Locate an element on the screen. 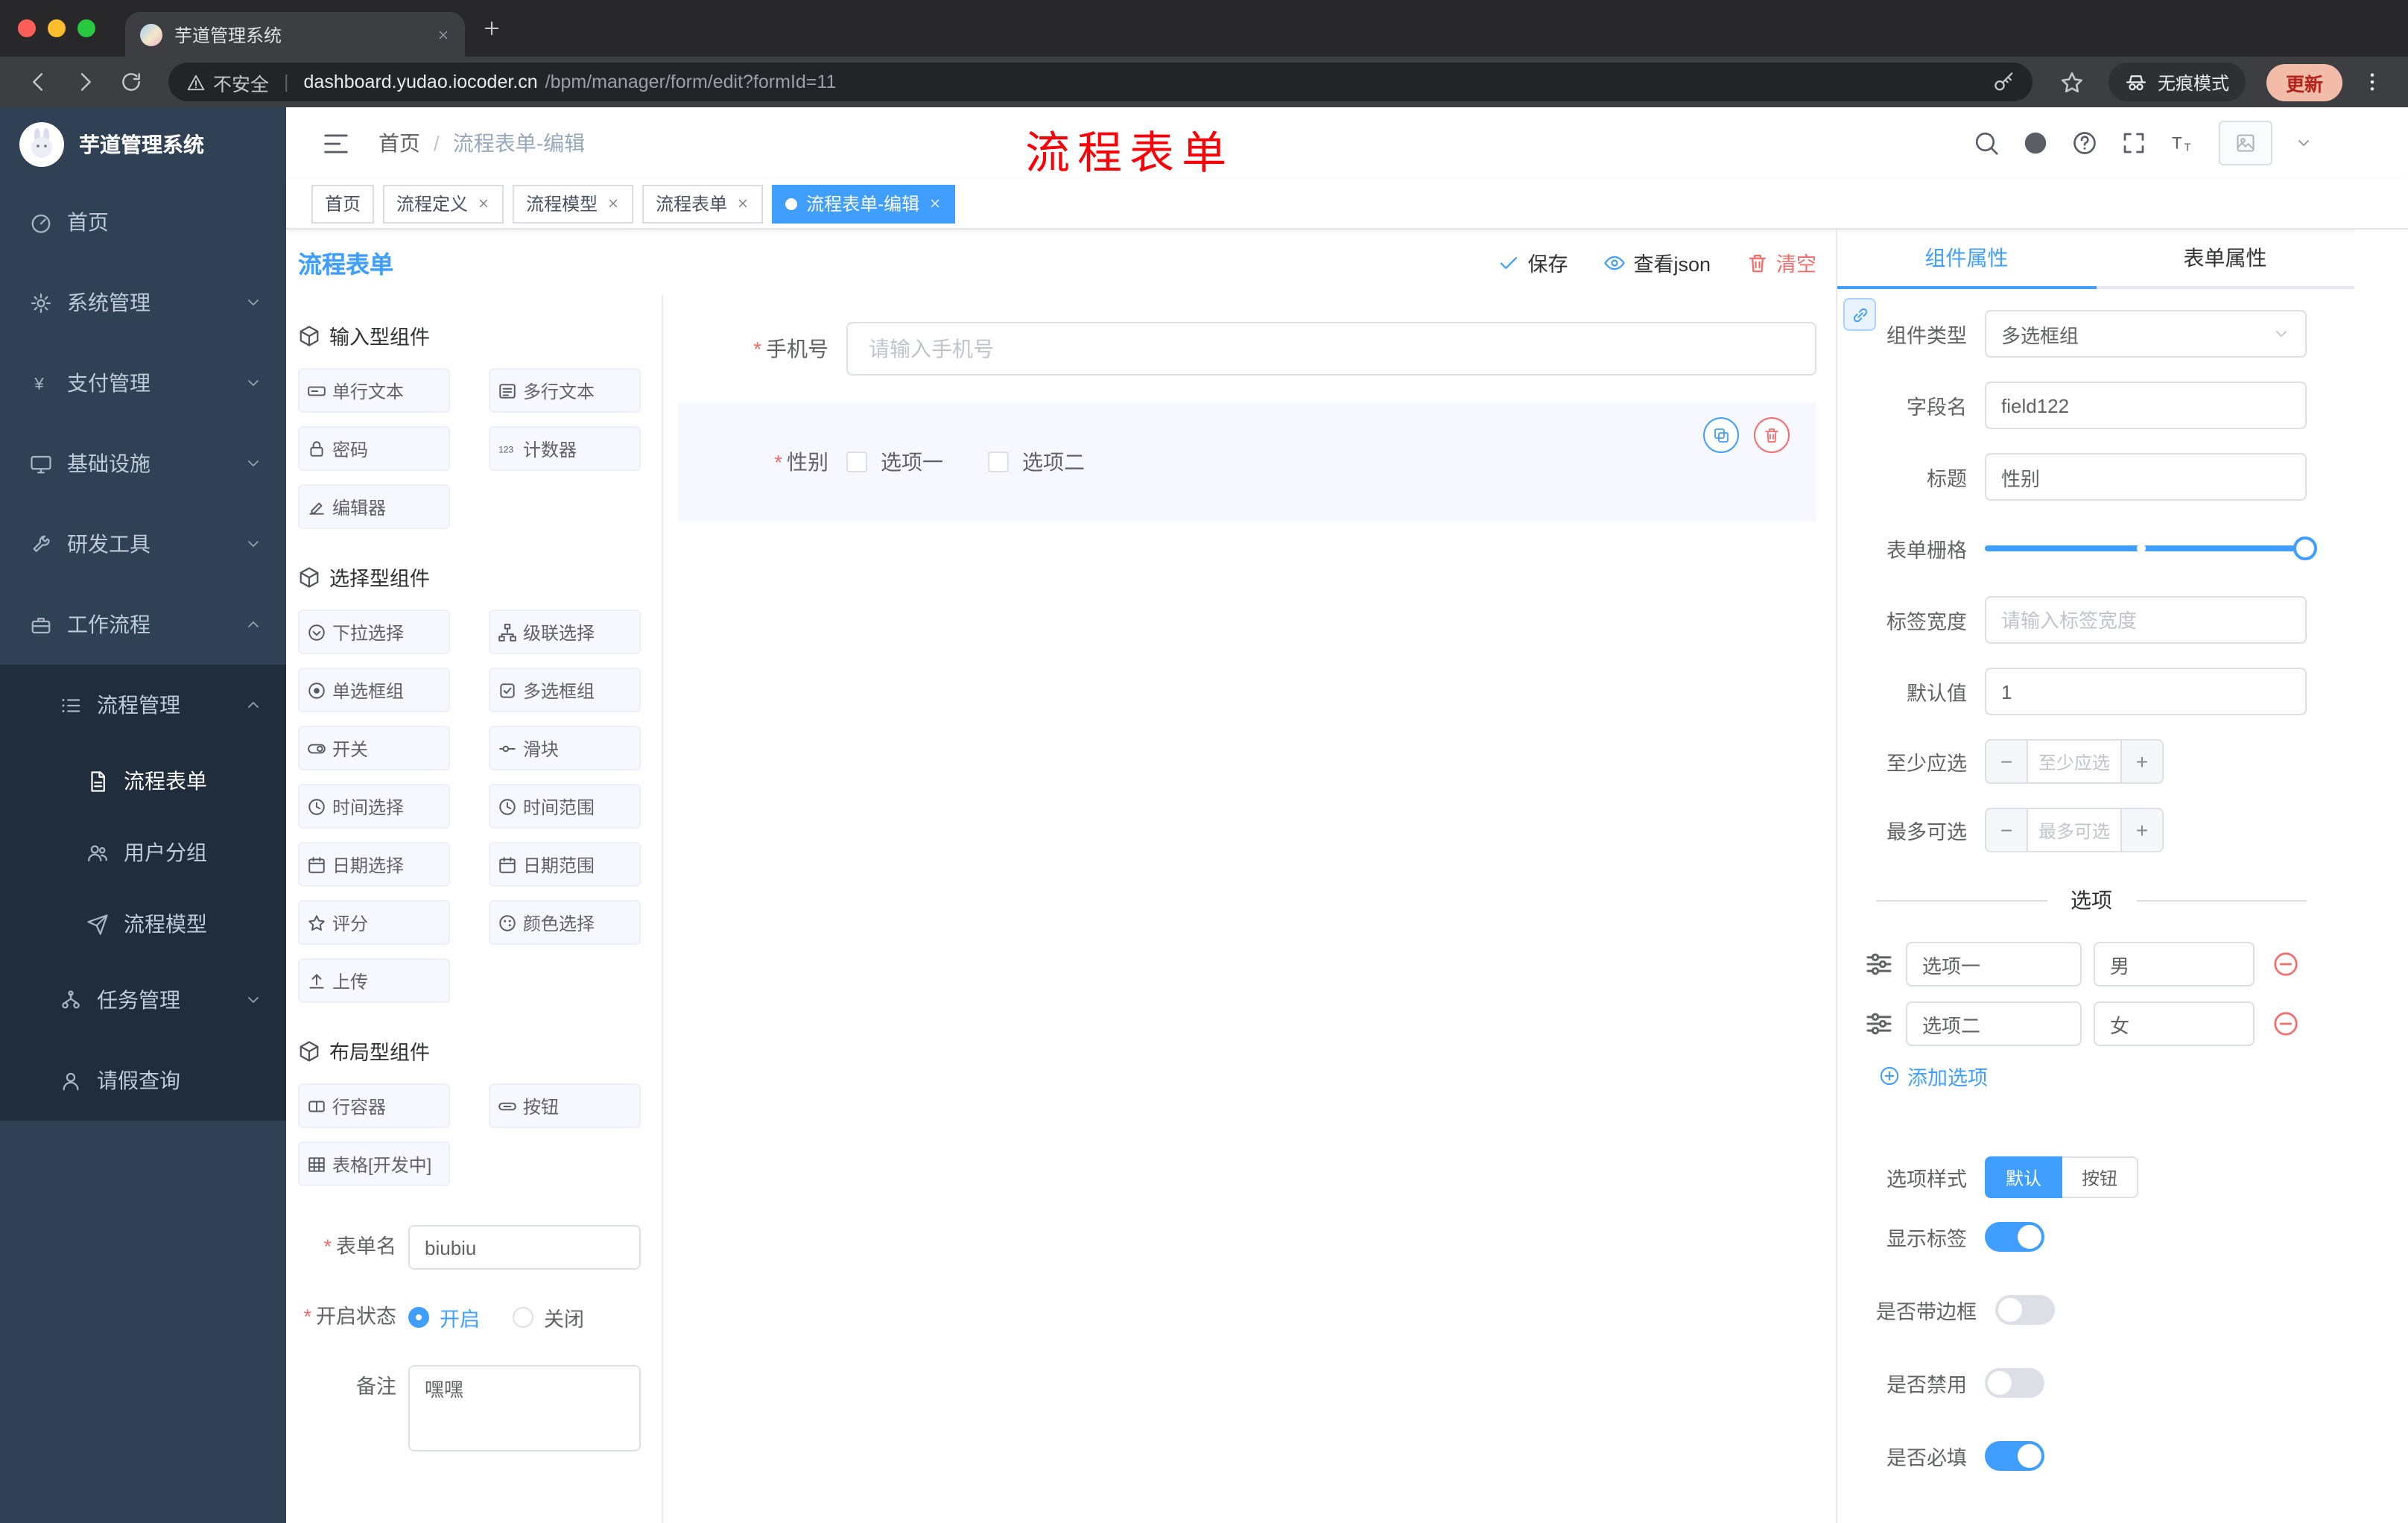 The width and height of the screenshot is (2408, 1523). search-icon is located at coordinates (1986, 143).